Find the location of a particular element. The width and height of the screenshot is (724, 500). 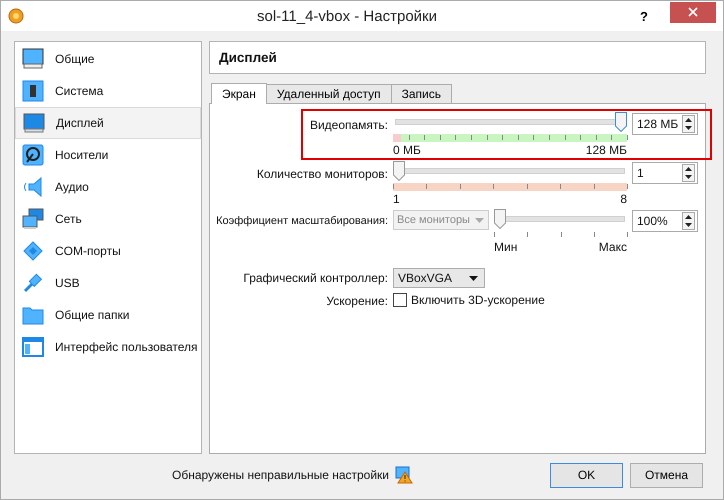

warning-message: Обнаружены неправильные настройки is located at coordinates (281, 475).